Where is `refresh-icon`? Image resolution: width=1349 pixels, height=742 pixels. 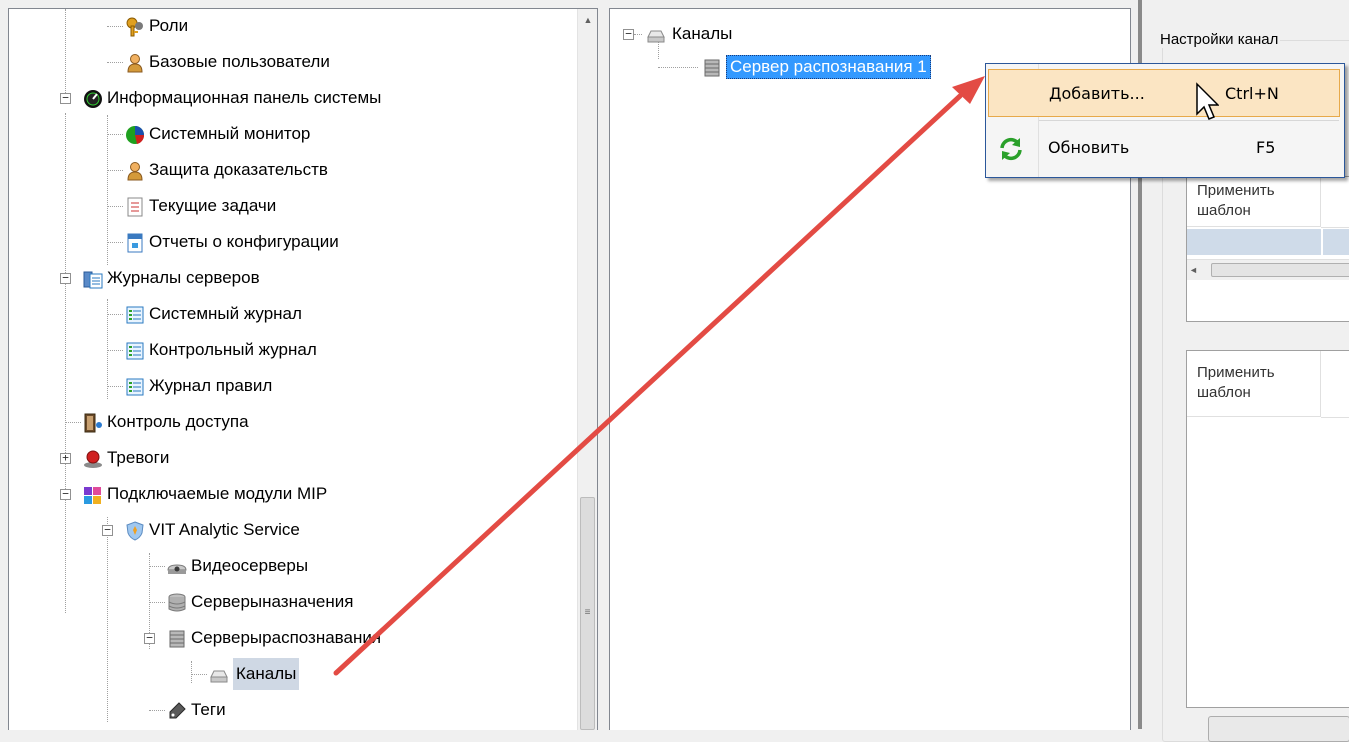
refresh-icon is located at coordinates (1011, 149).